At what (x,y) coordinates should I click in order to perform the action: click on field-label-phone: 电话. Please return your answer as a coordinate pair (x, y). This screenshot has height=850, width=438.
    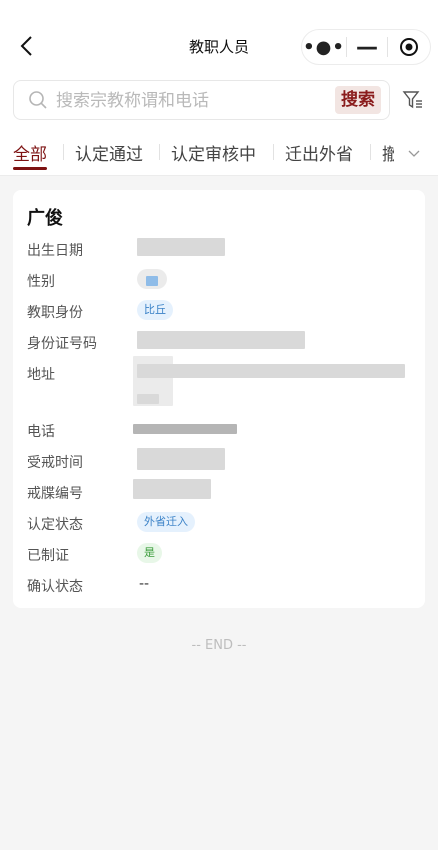
    Looking at the image, I should click on (41, 432).